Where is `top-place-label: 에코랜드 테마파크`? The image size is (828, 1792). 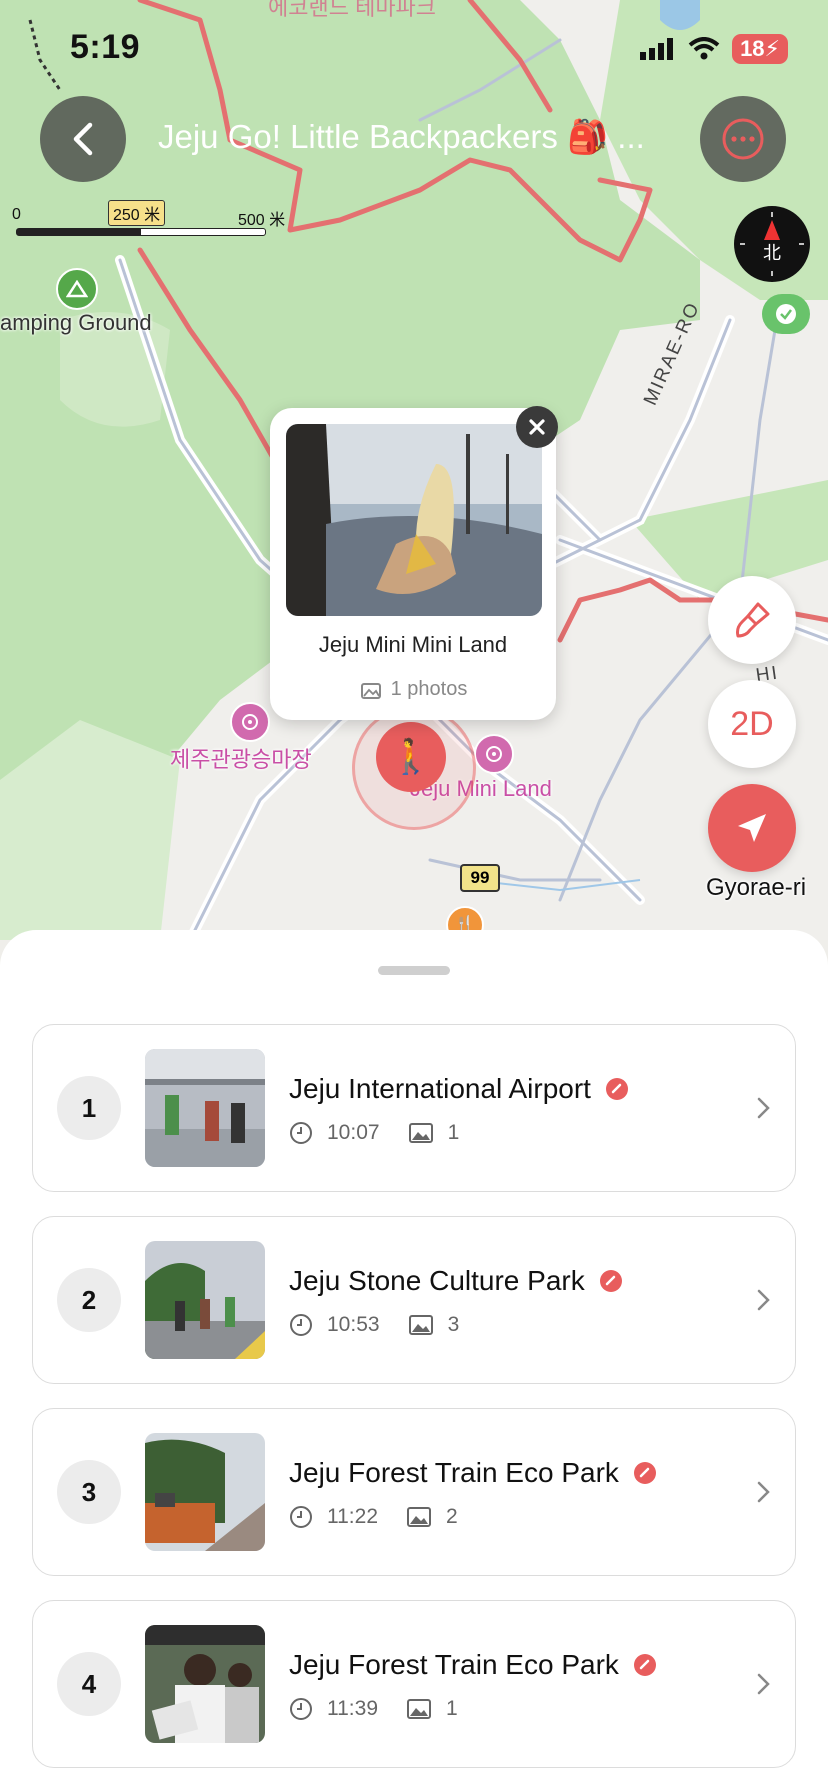 top-place-label: 에코랜드 테마파크 is located at coordinates (352, 10).